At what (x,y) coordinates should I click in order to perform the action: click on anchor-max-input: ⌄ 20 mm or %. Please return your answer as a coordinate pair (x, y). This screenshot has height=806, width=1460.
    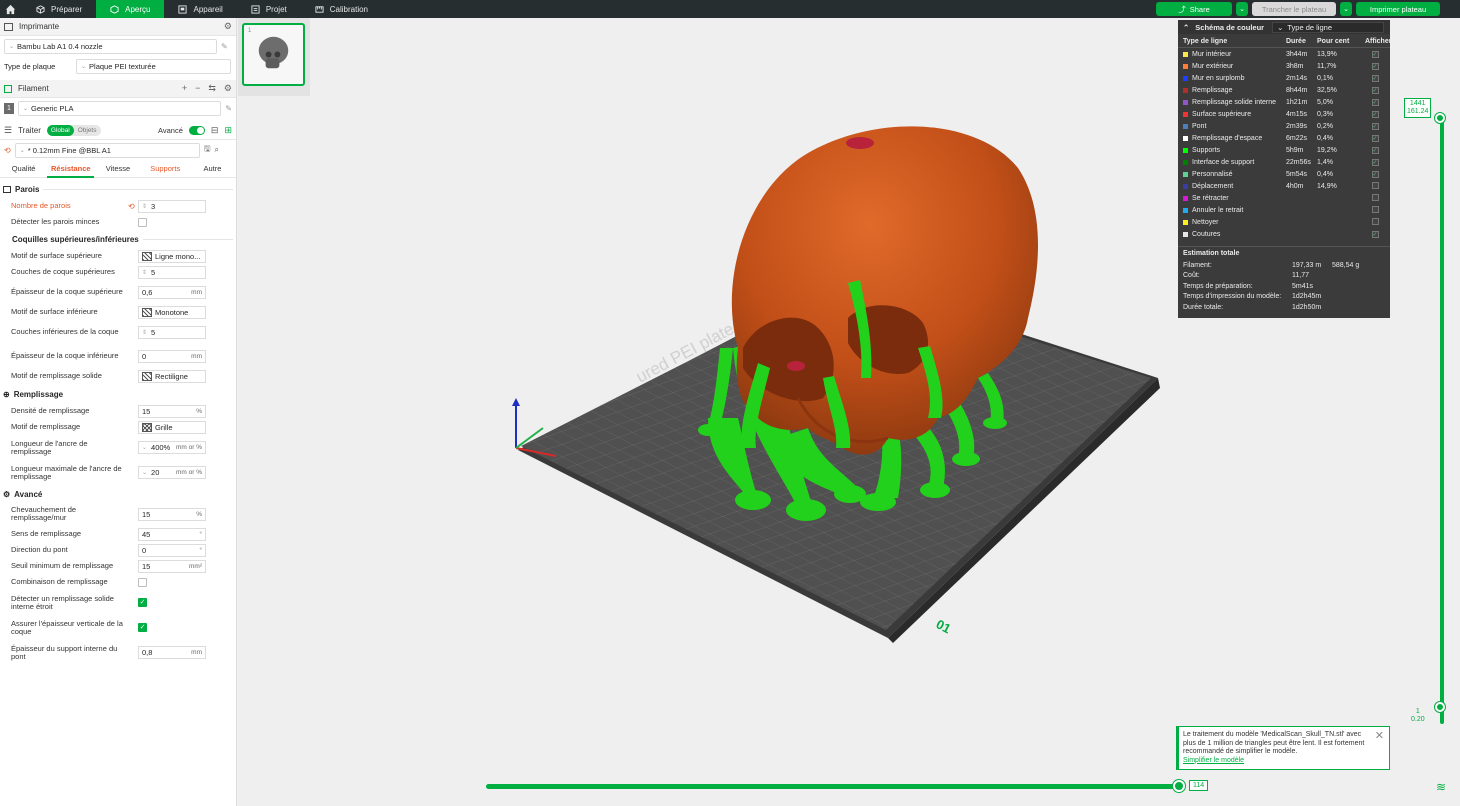
    Looking at the image, I should click on (172, 472).